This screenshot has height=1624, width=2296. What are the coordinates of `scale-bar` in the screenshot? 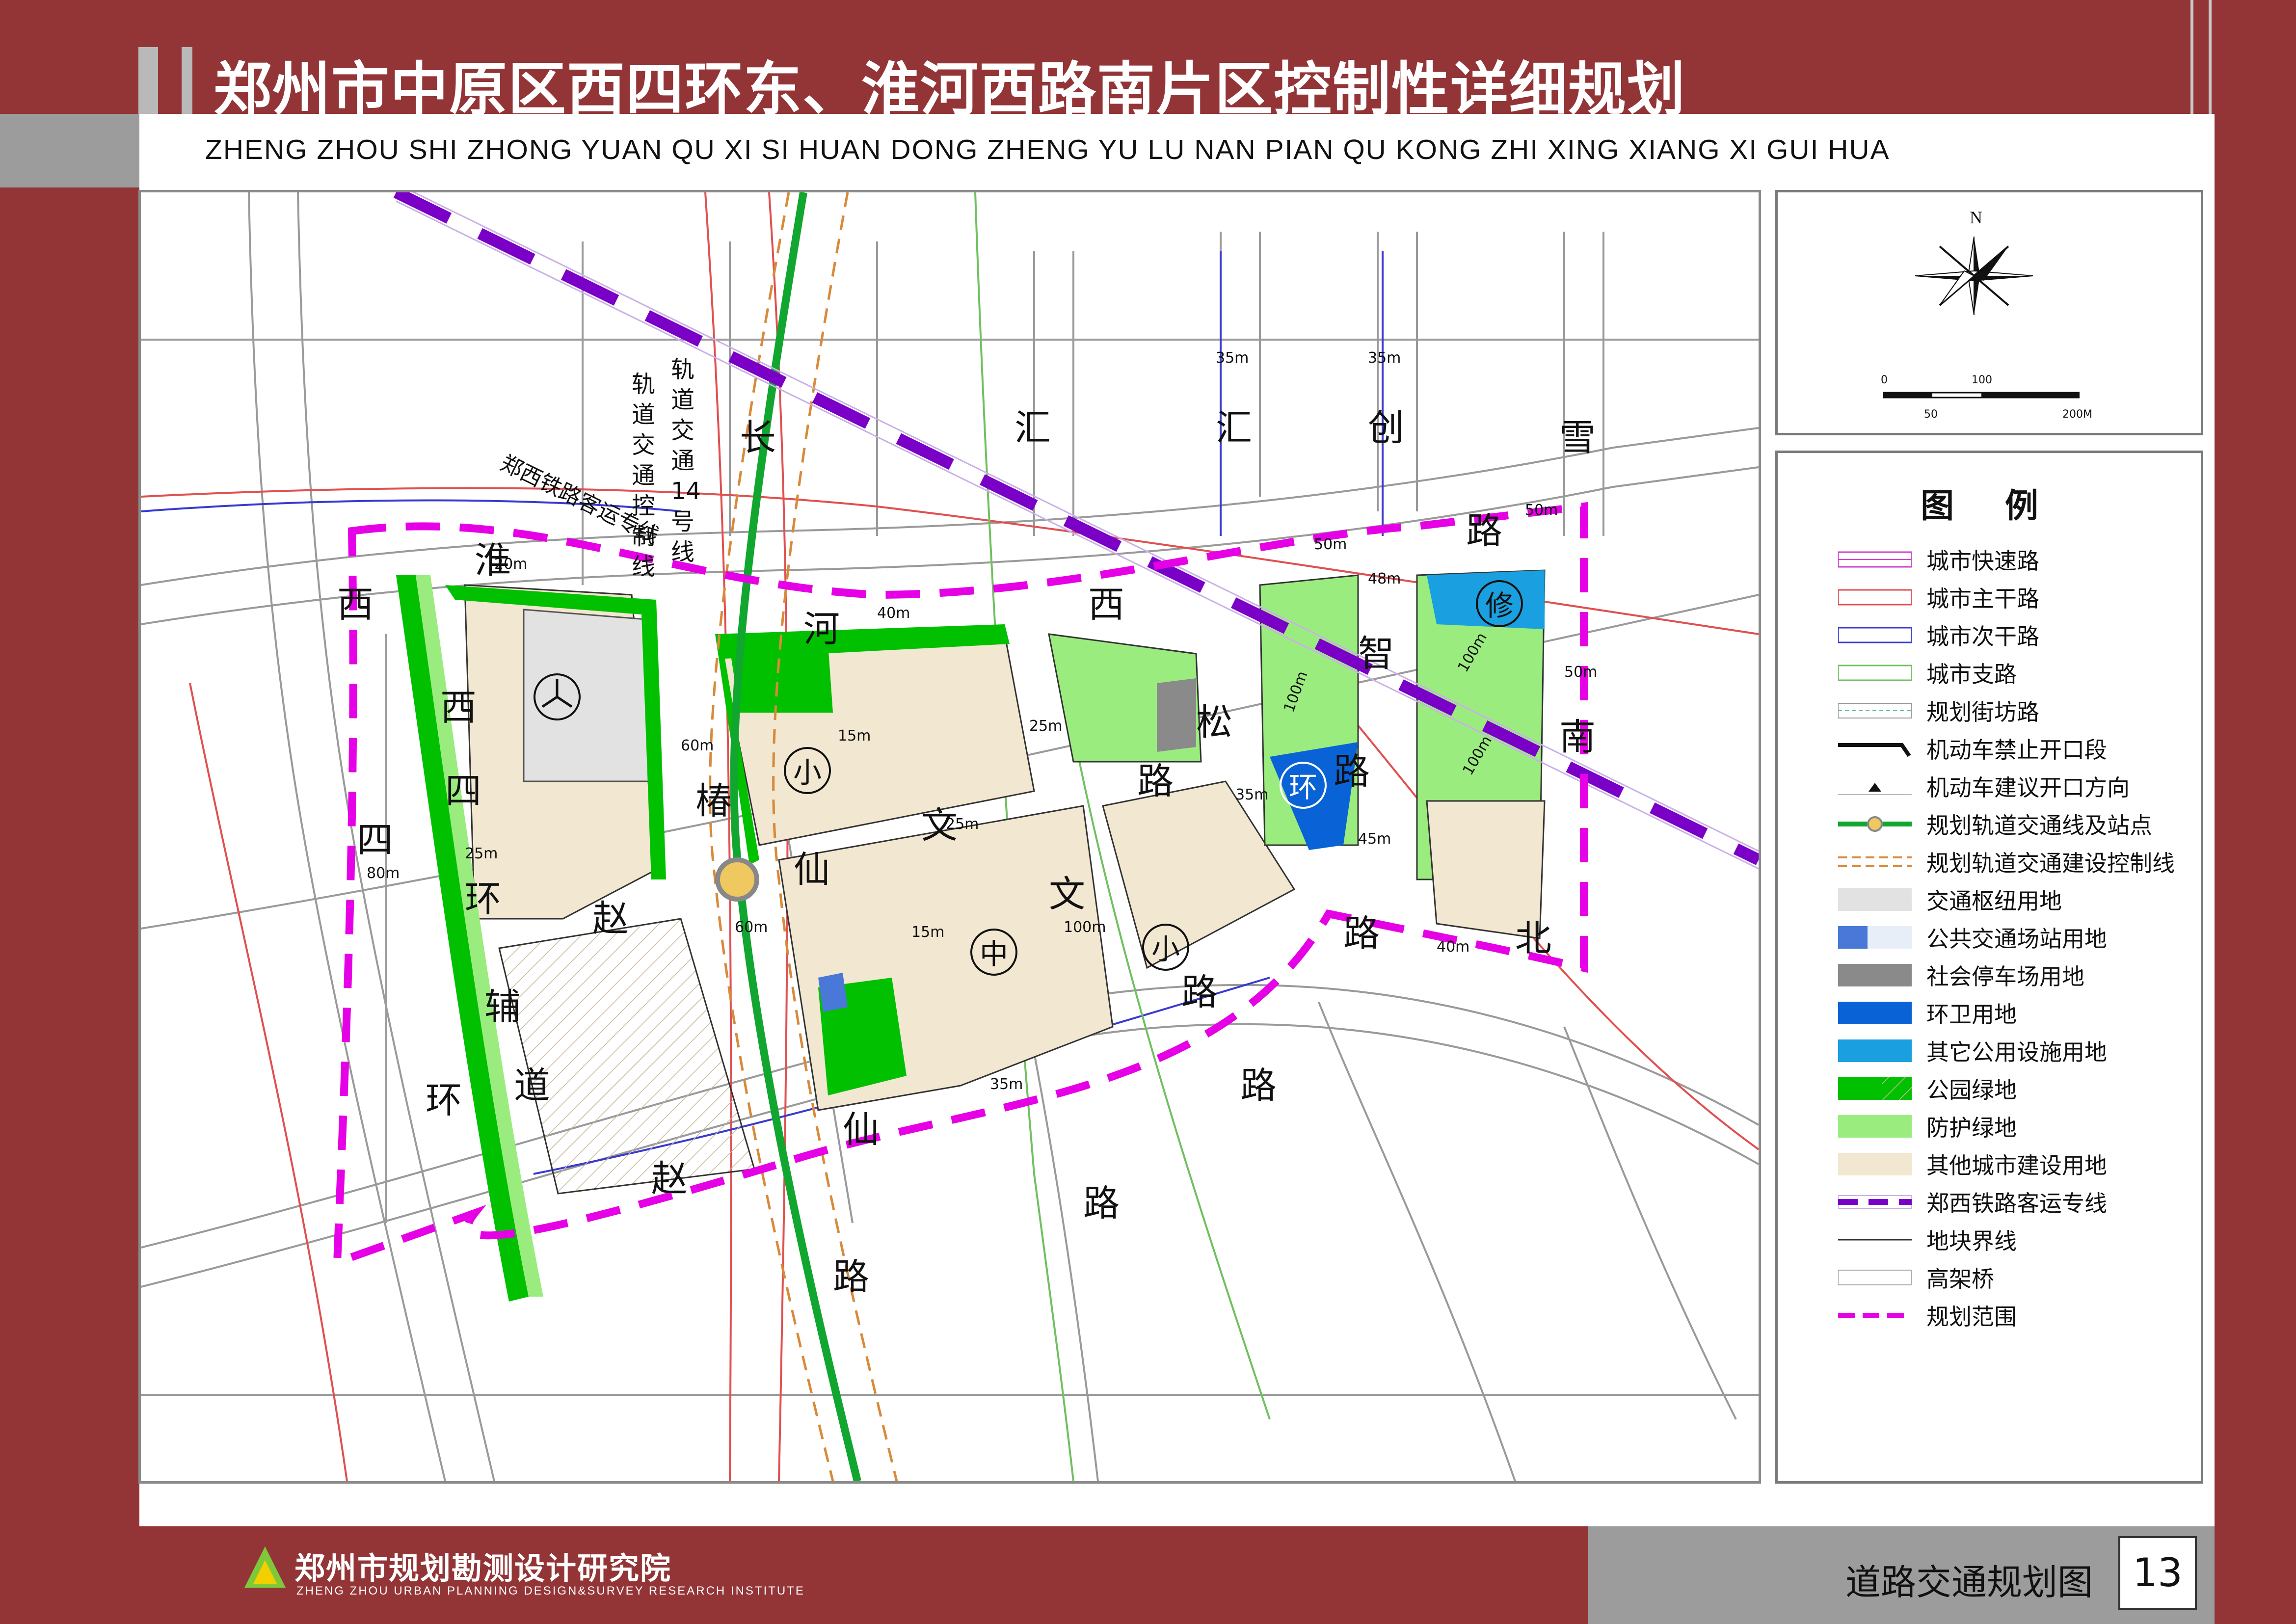 It's located at (1981, 395).